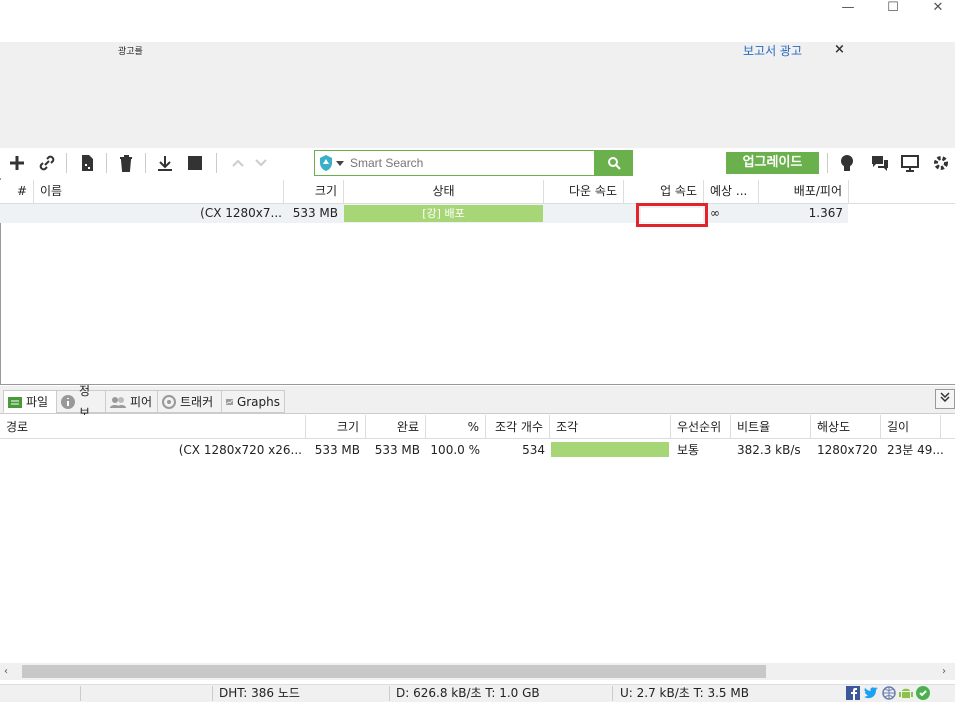 The image size is (955, 702). I want to click on monitor-icon, so click(910, 163).